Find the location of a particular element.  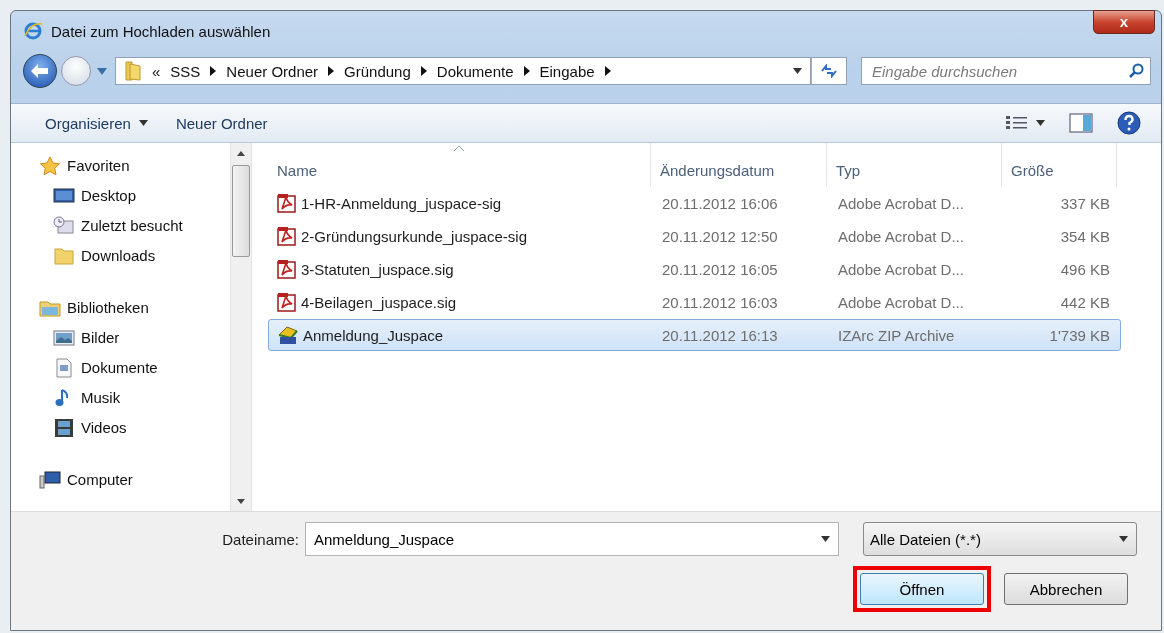

file-row: Anmeldung_Juspace 20.11.2012 16:13 IZArc ZIP Archive 1'739 KB is located at coordinates (694, 335).